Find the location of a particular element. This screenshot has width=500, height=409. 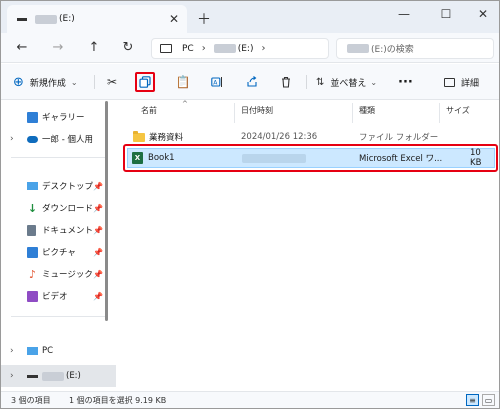

cloud-icon is located at coordinates (32, 139).